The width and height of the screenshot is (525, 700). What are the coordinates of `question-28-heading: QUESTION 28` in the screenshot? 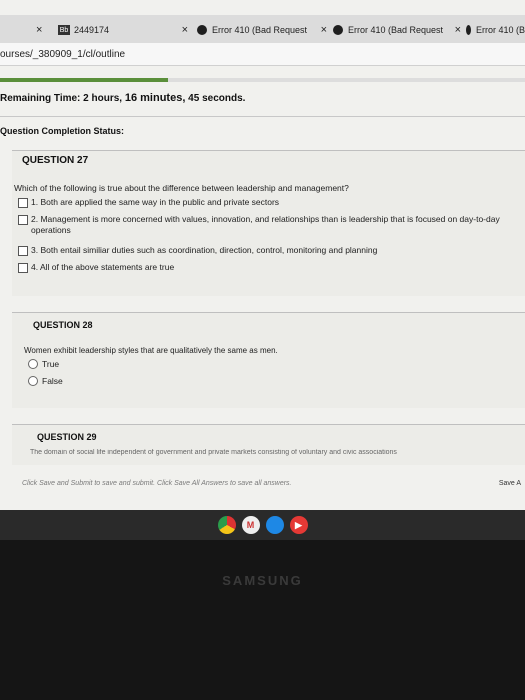 It's located at (63, 325).